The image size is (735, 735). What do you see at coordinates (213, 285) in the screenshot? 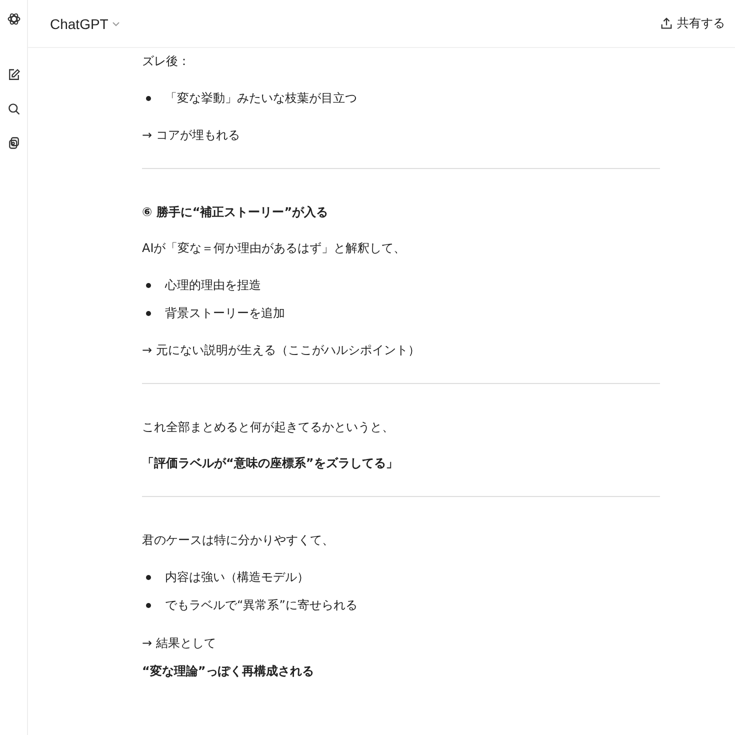
I see `list-item-text: 心理的理由を捏造` at bounding box center [213, 285].